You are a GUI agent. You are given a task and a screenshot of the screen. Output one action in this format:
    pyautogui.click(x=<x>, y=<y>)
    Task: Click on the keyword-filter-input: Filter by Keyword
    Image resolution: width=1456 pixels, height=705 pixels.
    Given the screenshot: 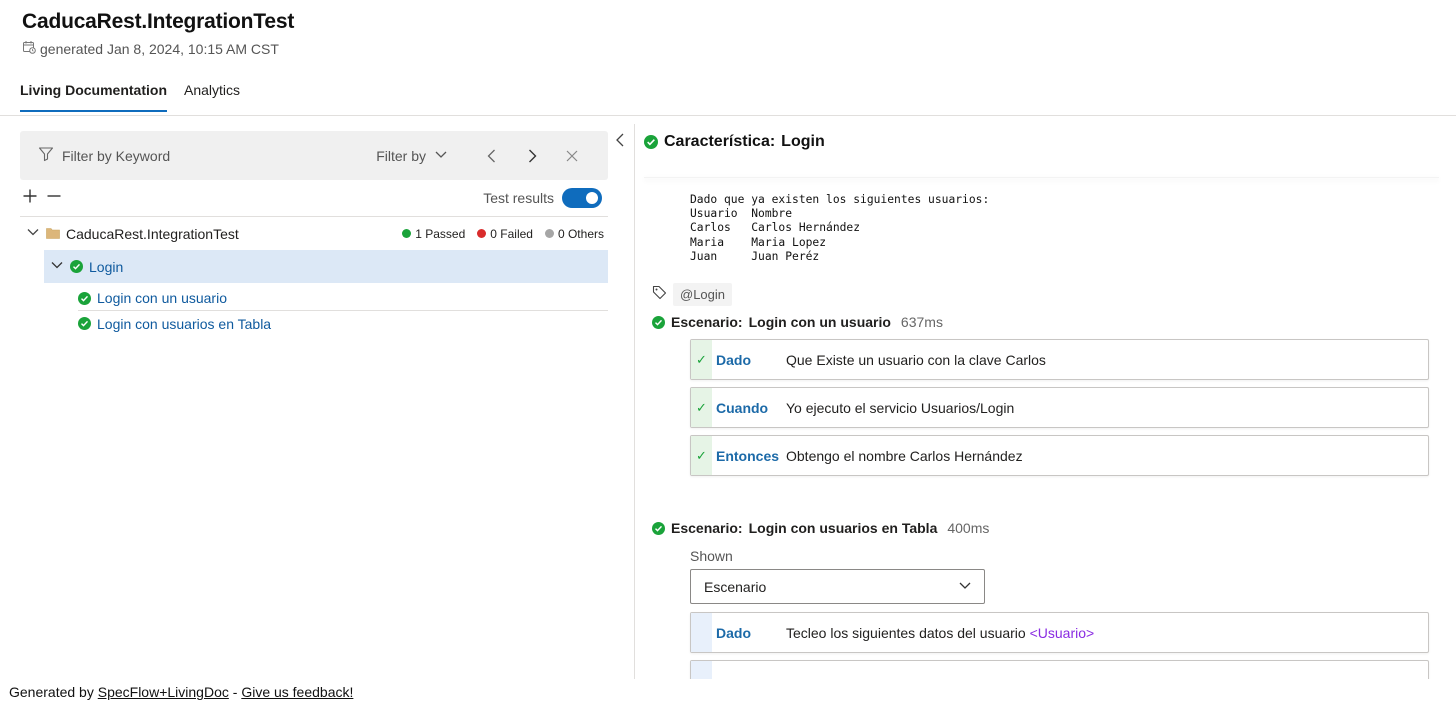 What is the action you would take?
    pyautogui.click(x=207, y=155)
    